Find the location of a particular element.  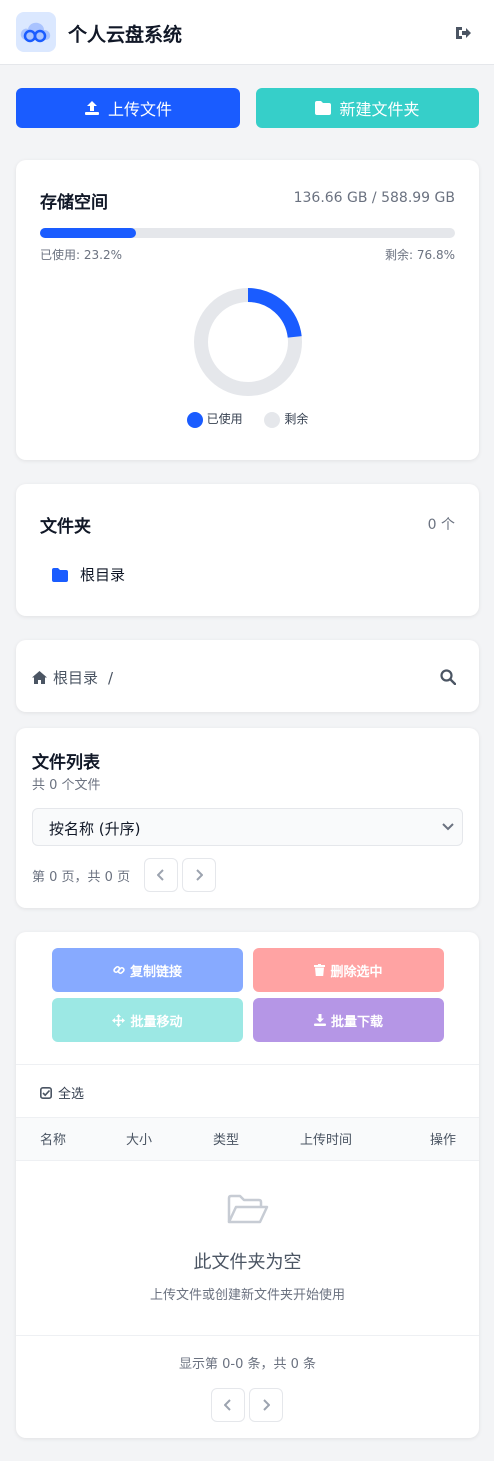

move-arrows-icon is located at coordinates (119, 1020).